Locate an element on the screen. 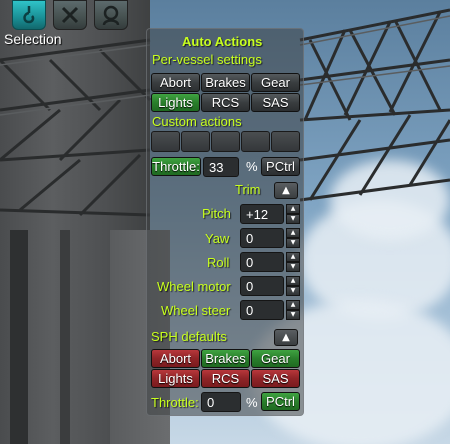  actions-tab-button is located at coordinates (29, 15).